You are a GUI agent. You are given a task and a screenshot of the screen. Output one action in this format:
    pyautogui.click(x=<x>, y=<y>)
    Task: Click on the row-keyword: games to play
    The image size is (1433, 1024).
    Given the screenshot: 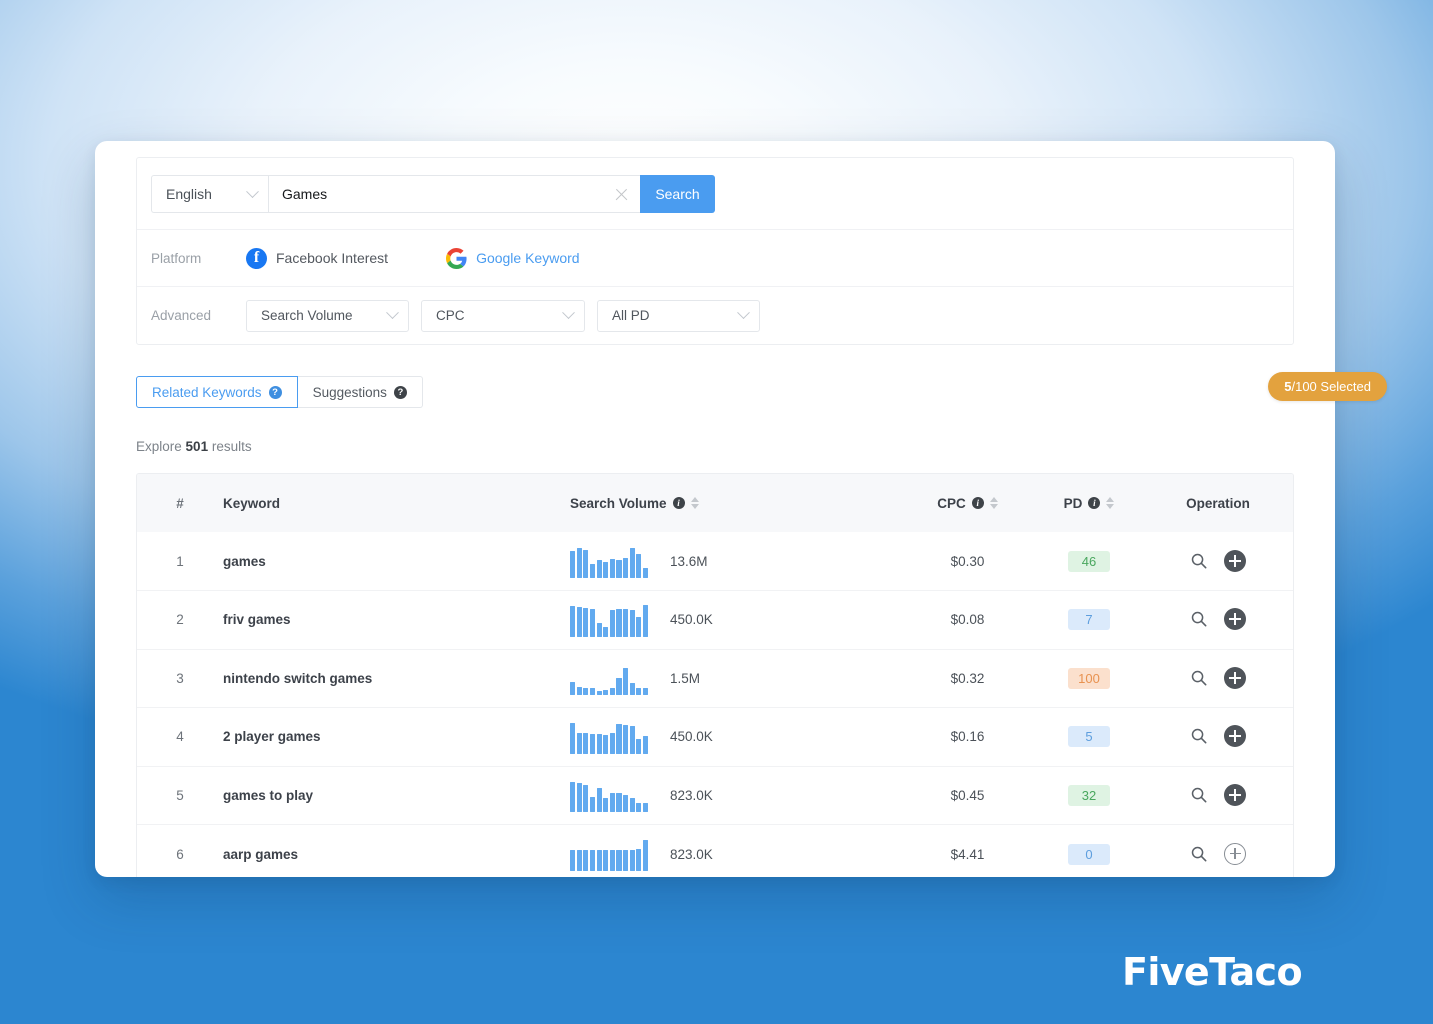 What is the action you would take?
    pyautogui.click(x=396, y=795)
    